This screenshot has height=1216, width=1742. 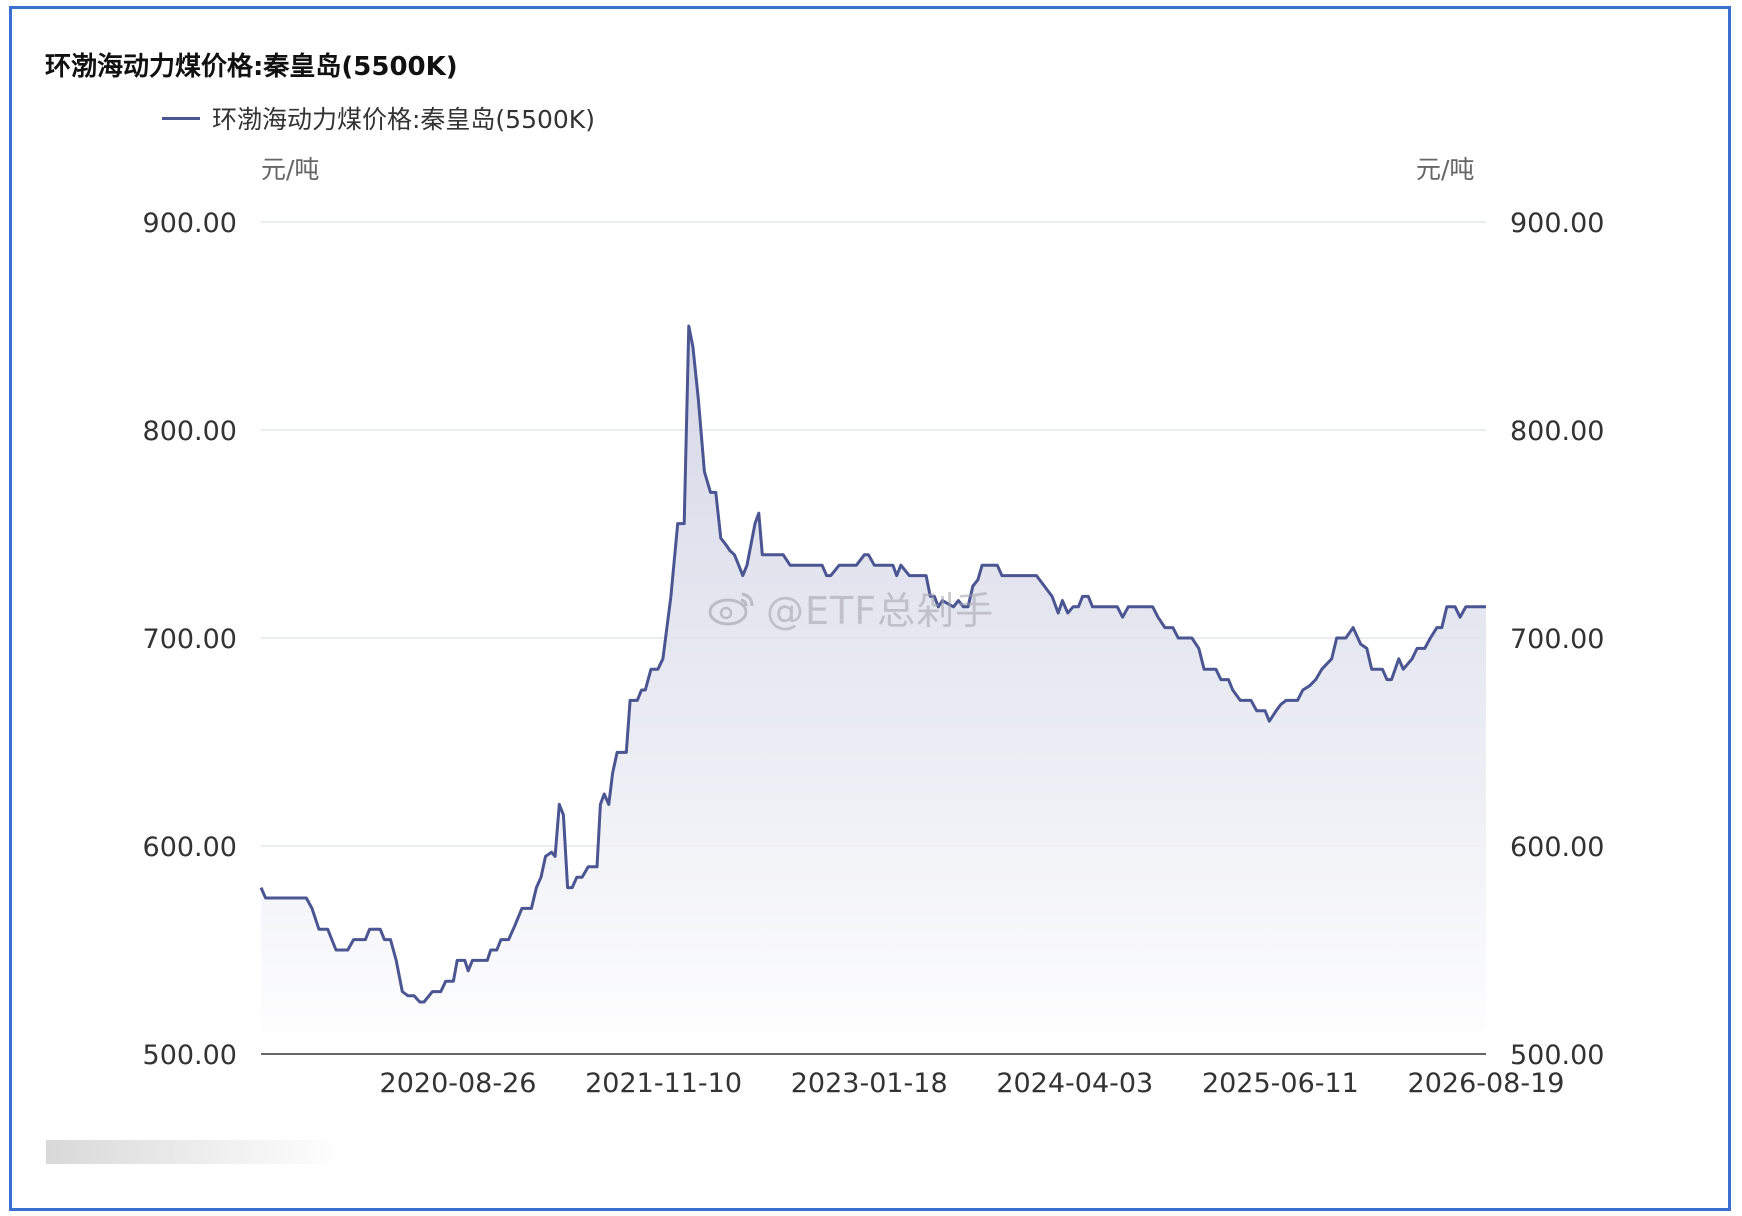 I want to click on watermark: @ETF总剁手, so click(x=850, y=607).